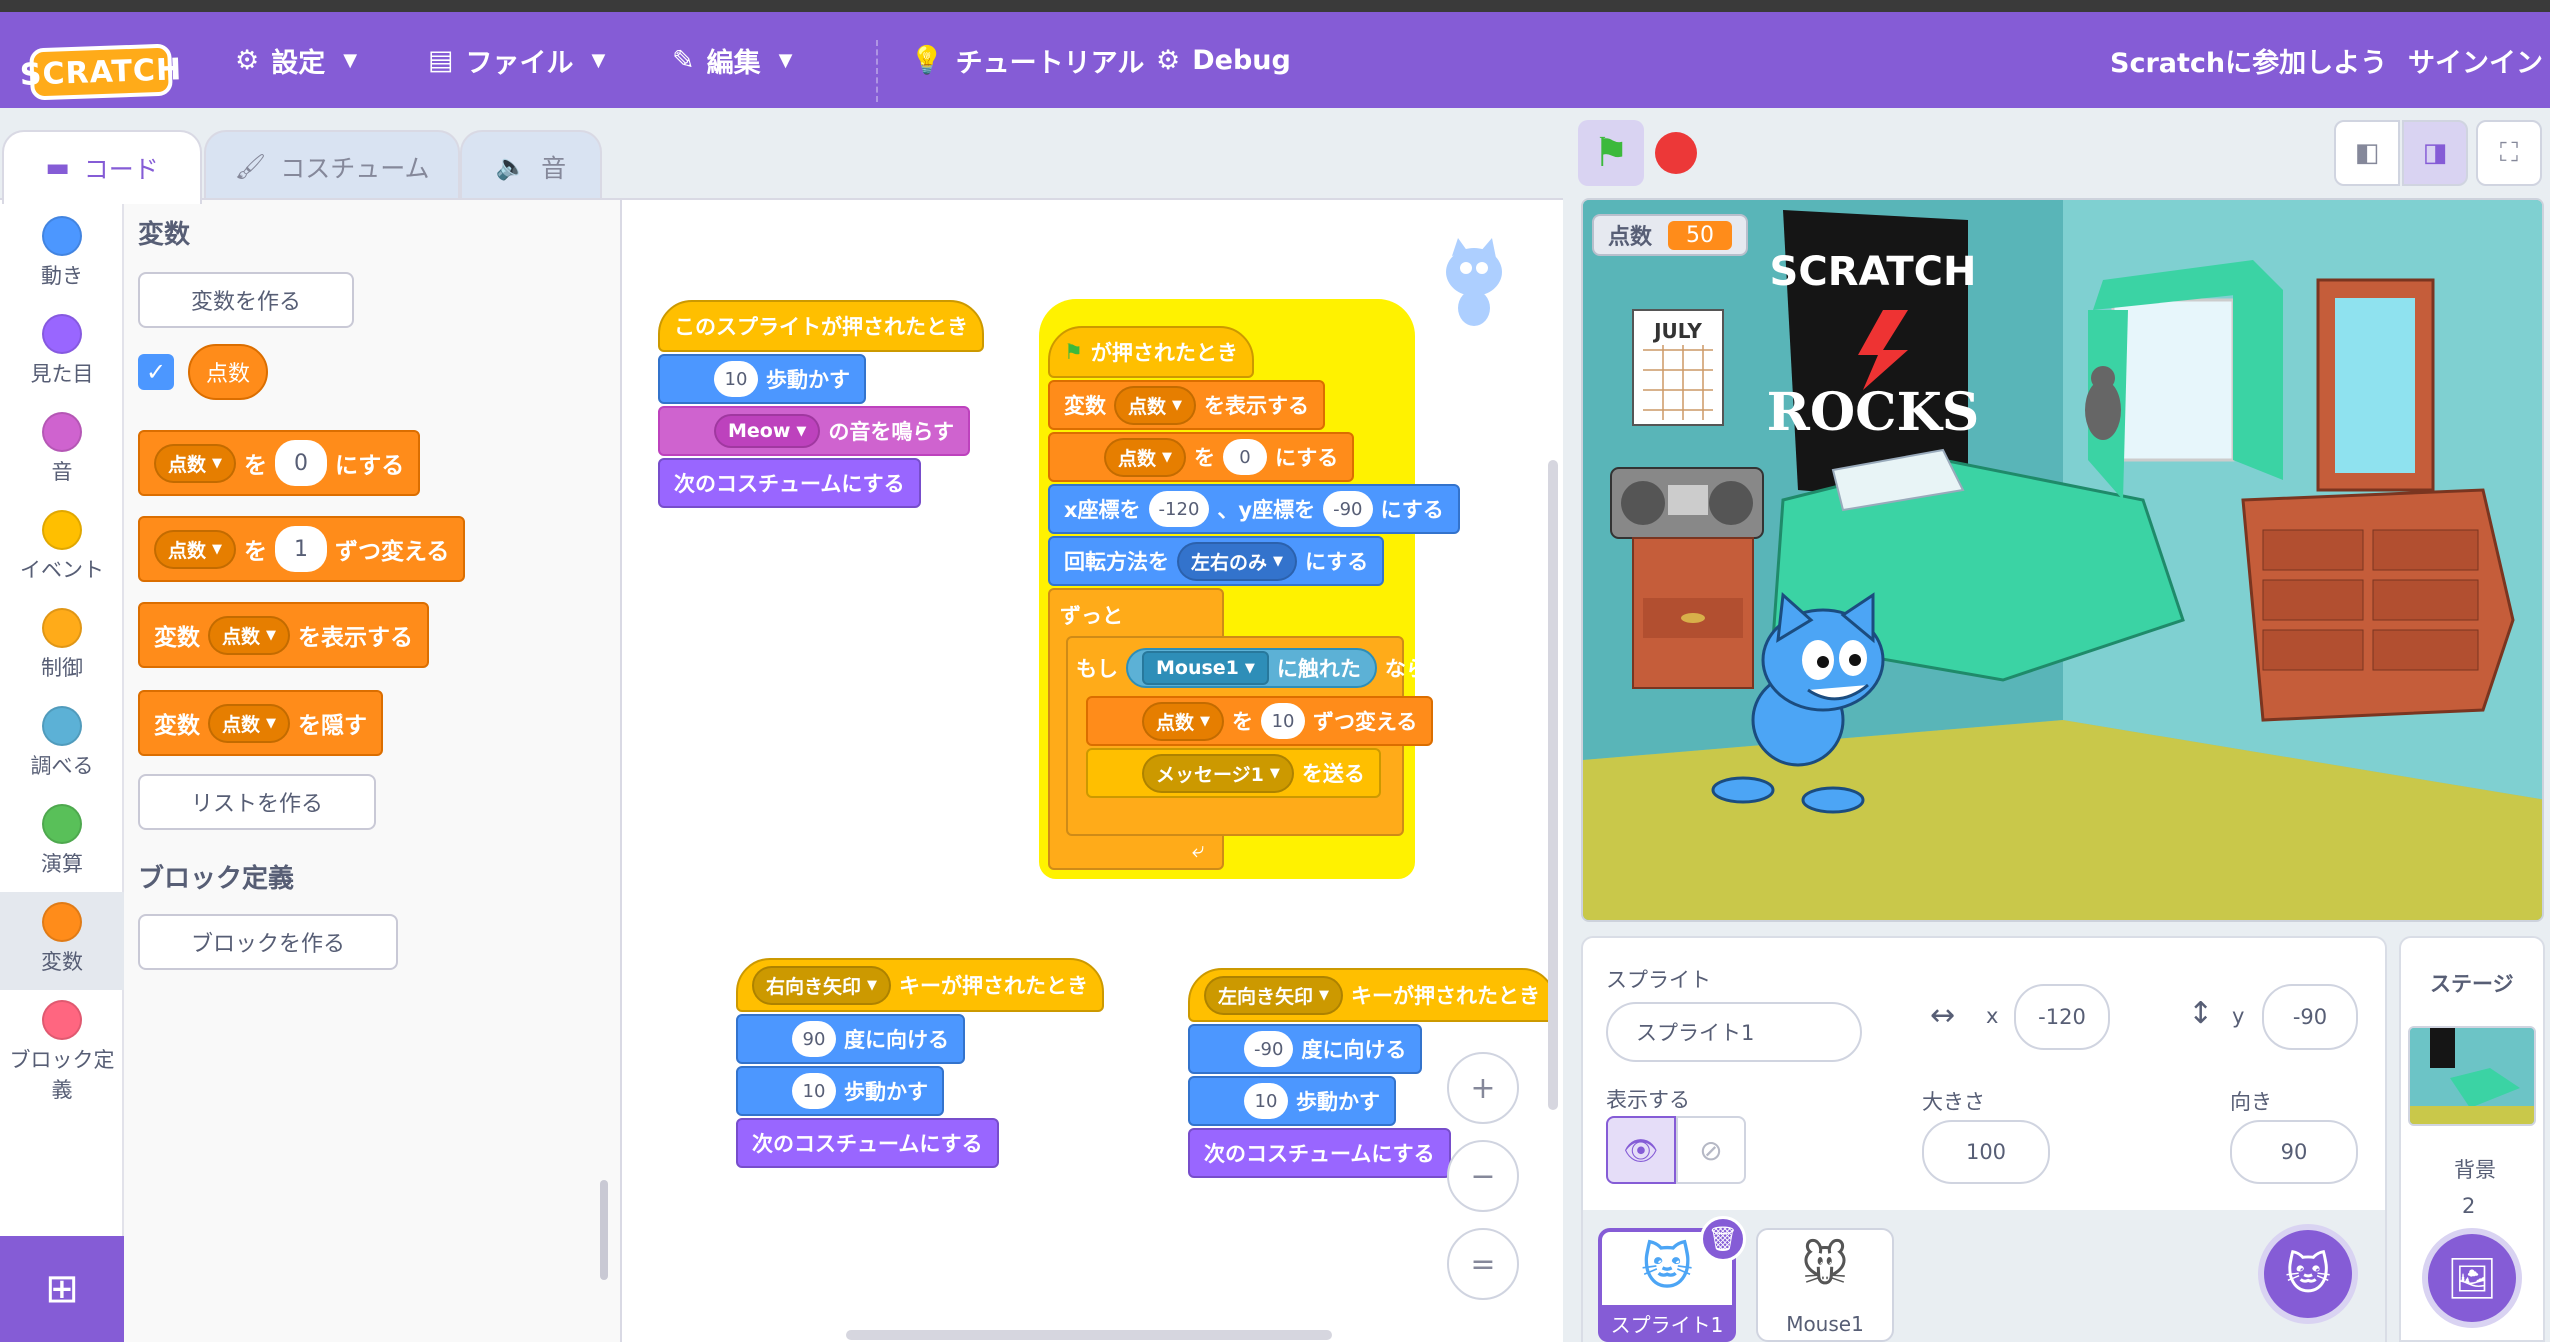 The image size is (2550, 1342). I want to click on category-7: 変数, so click(62, 941).